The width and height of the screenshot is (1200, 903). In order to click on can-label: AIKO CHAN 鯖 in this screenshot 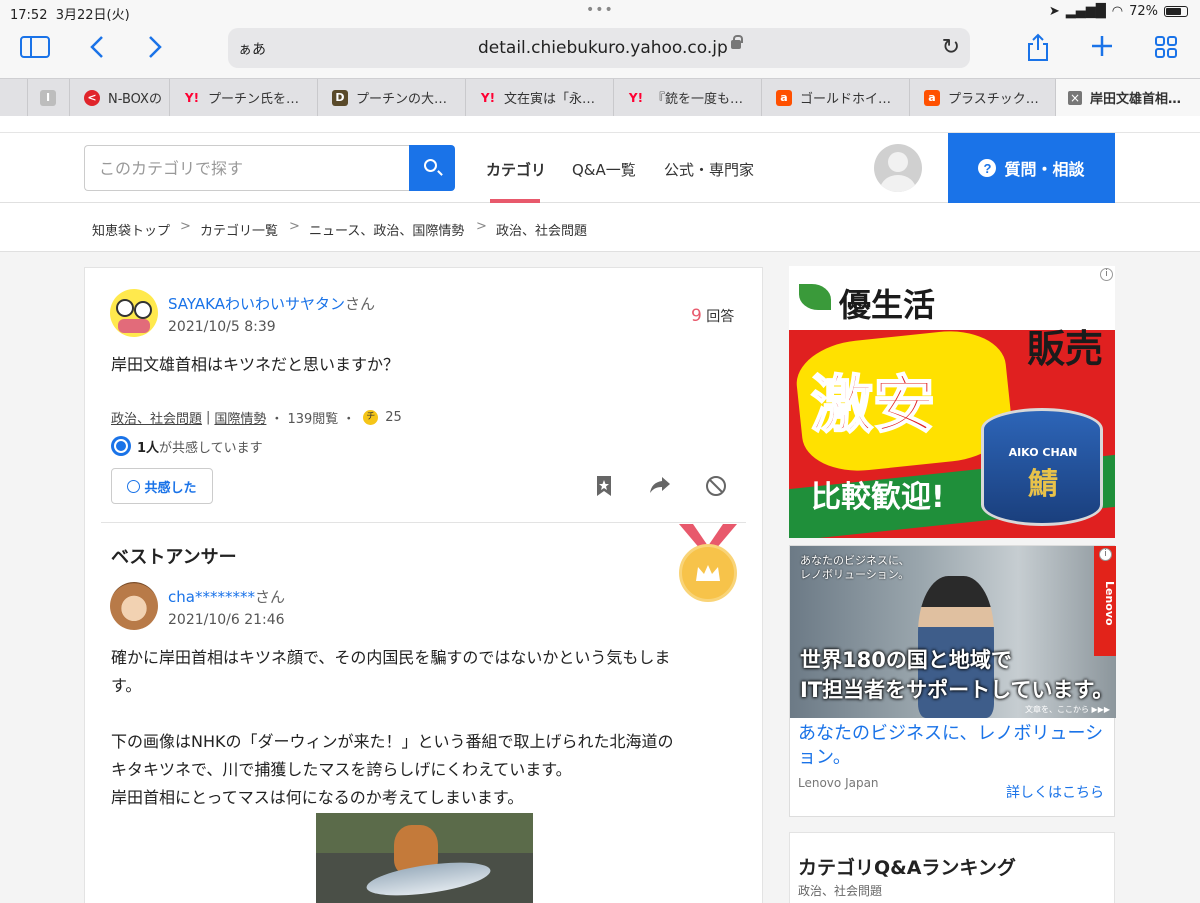, I will do `click(1043, 474)`.